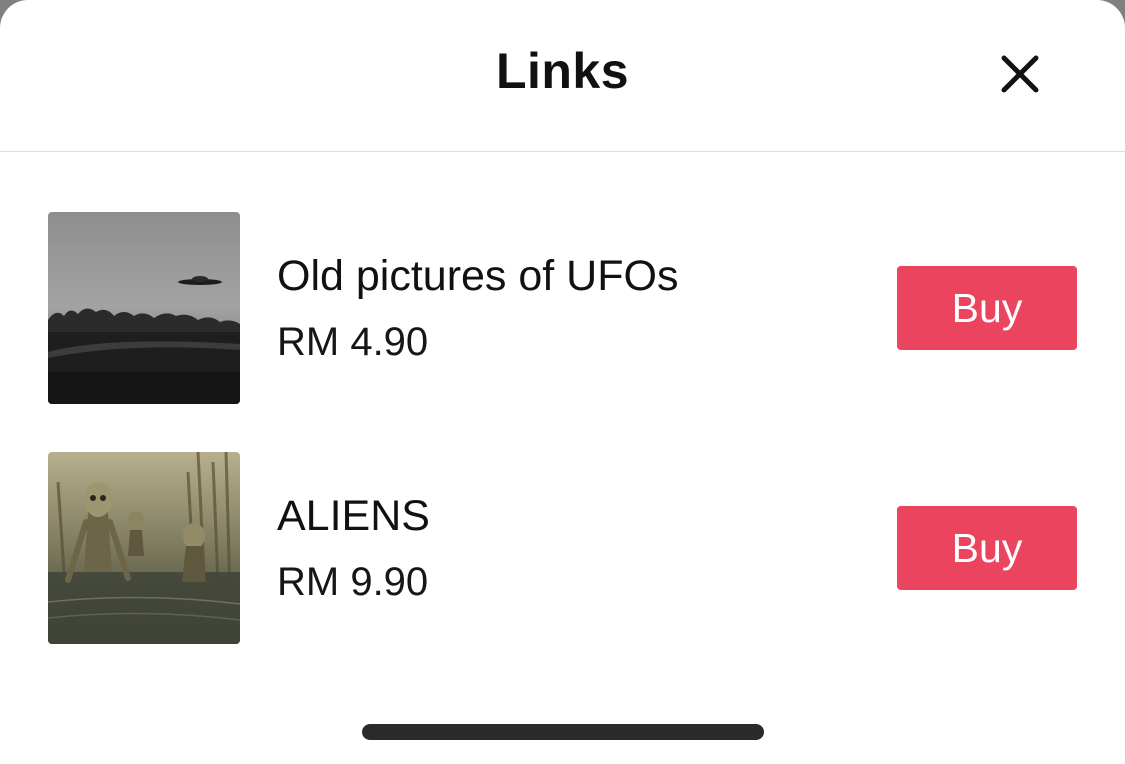 This screenshot has width=1125, height=764. Describe the element at coordinates (353, 516) in the screenshot. I see `item-title: ALIENS` at that location.